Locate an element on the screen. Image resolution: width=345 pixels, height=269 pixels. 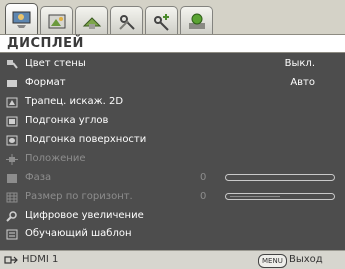
aspect-ratio-icon is located at coordinates (12, 83).